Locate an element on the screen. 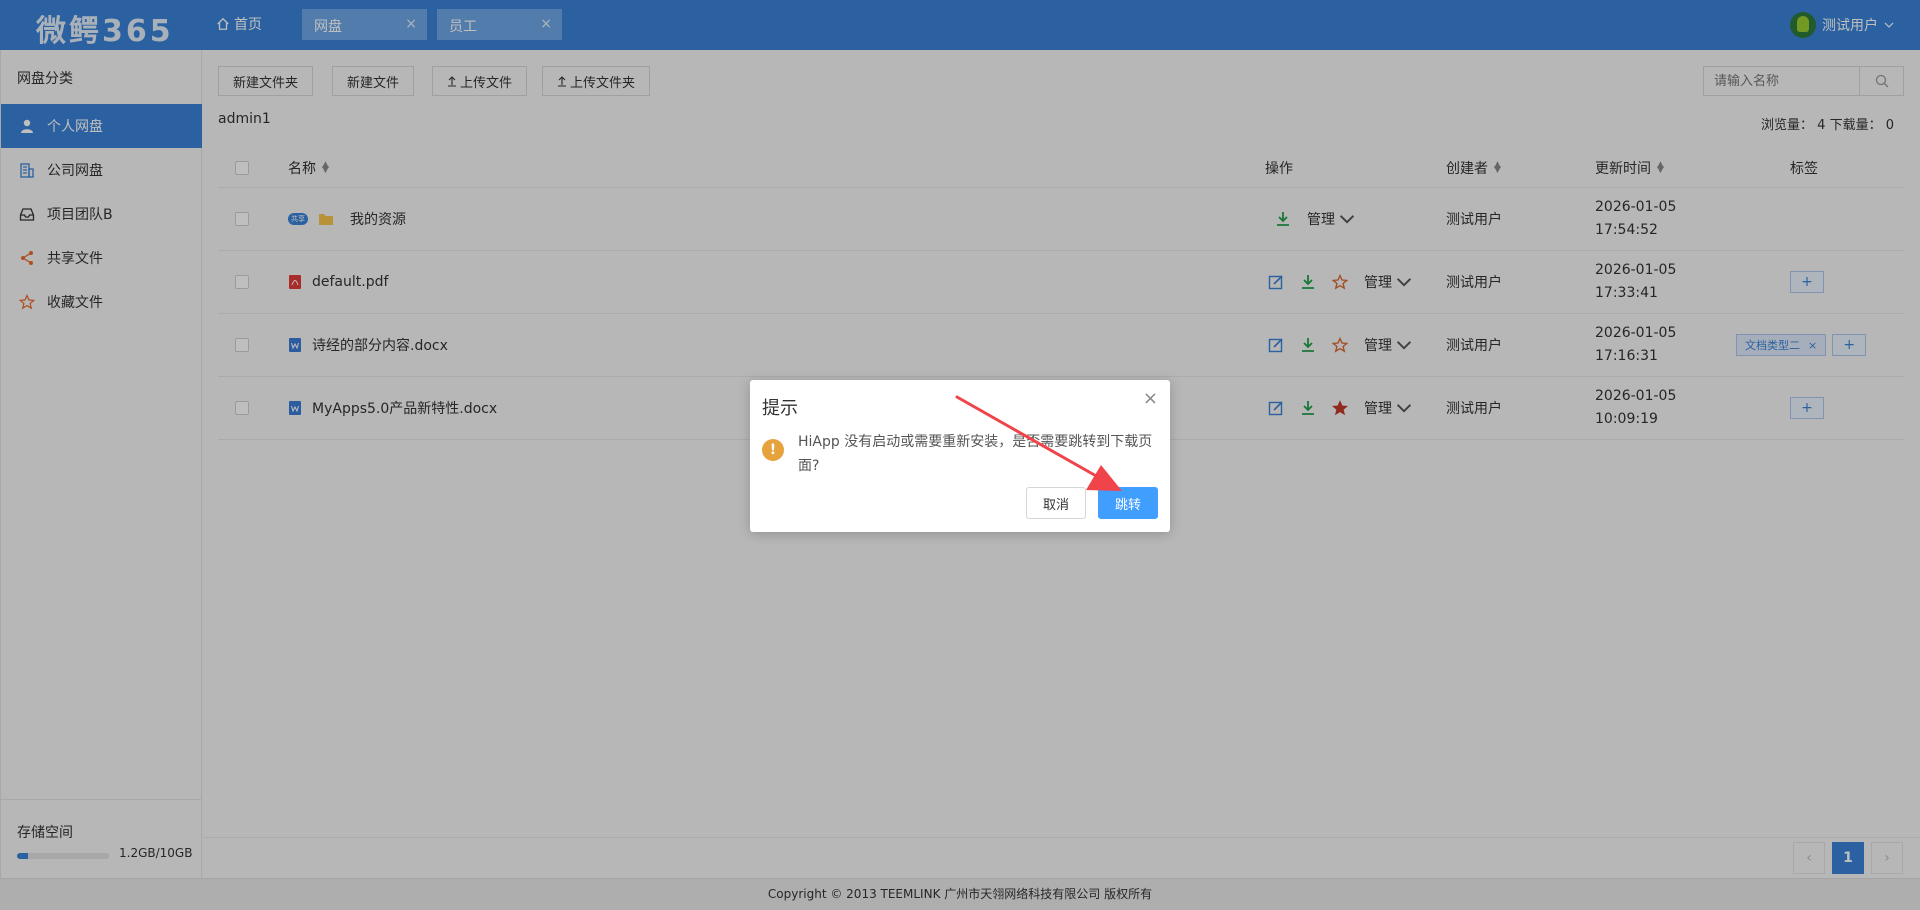 Image resolution: width=1920 pixels, height=910 pixels. warning-icon: ! is located at coordinates (773, 450).